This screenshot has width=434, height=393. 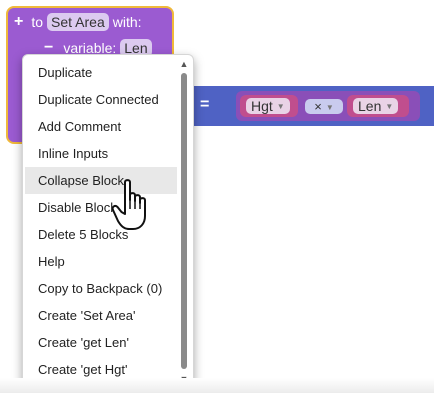 What do you see at coordinates (101, 99) in the screenshot?
I see `menu-item-duplicate-connected: Duplicate Connected` at bounding box center [101, 99].